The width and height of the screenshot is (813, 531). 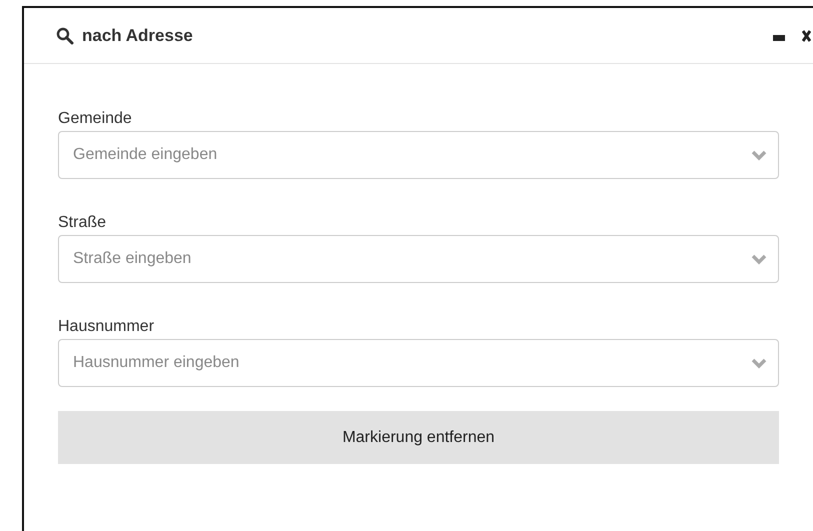 What do you see at coordinates (83, 223) in the screenshot?
I see `field-label: Straße` at bounding box center [83, 223].